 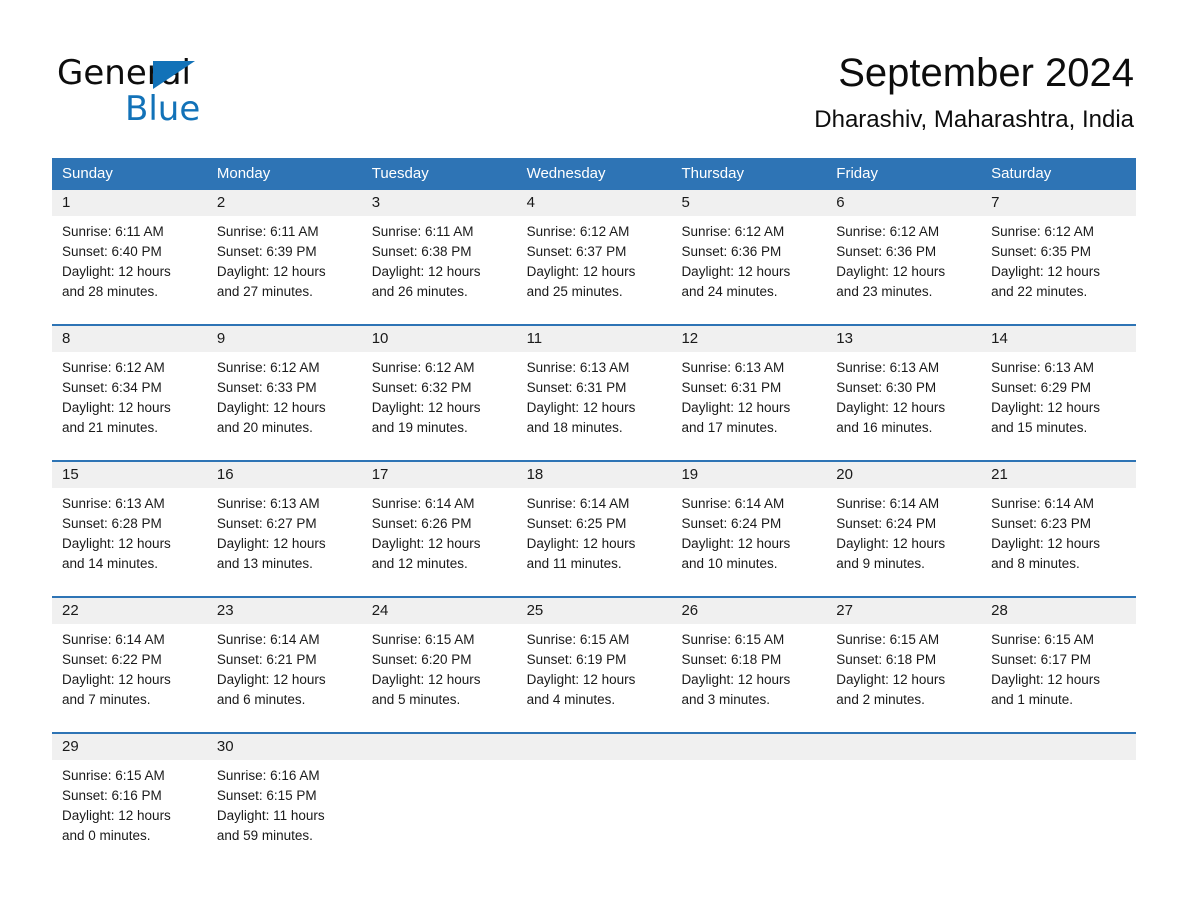 What do you see at coordinates (129, 339) in the screenshot?
I see `day-number: 8` at bounding box center [129, 339].